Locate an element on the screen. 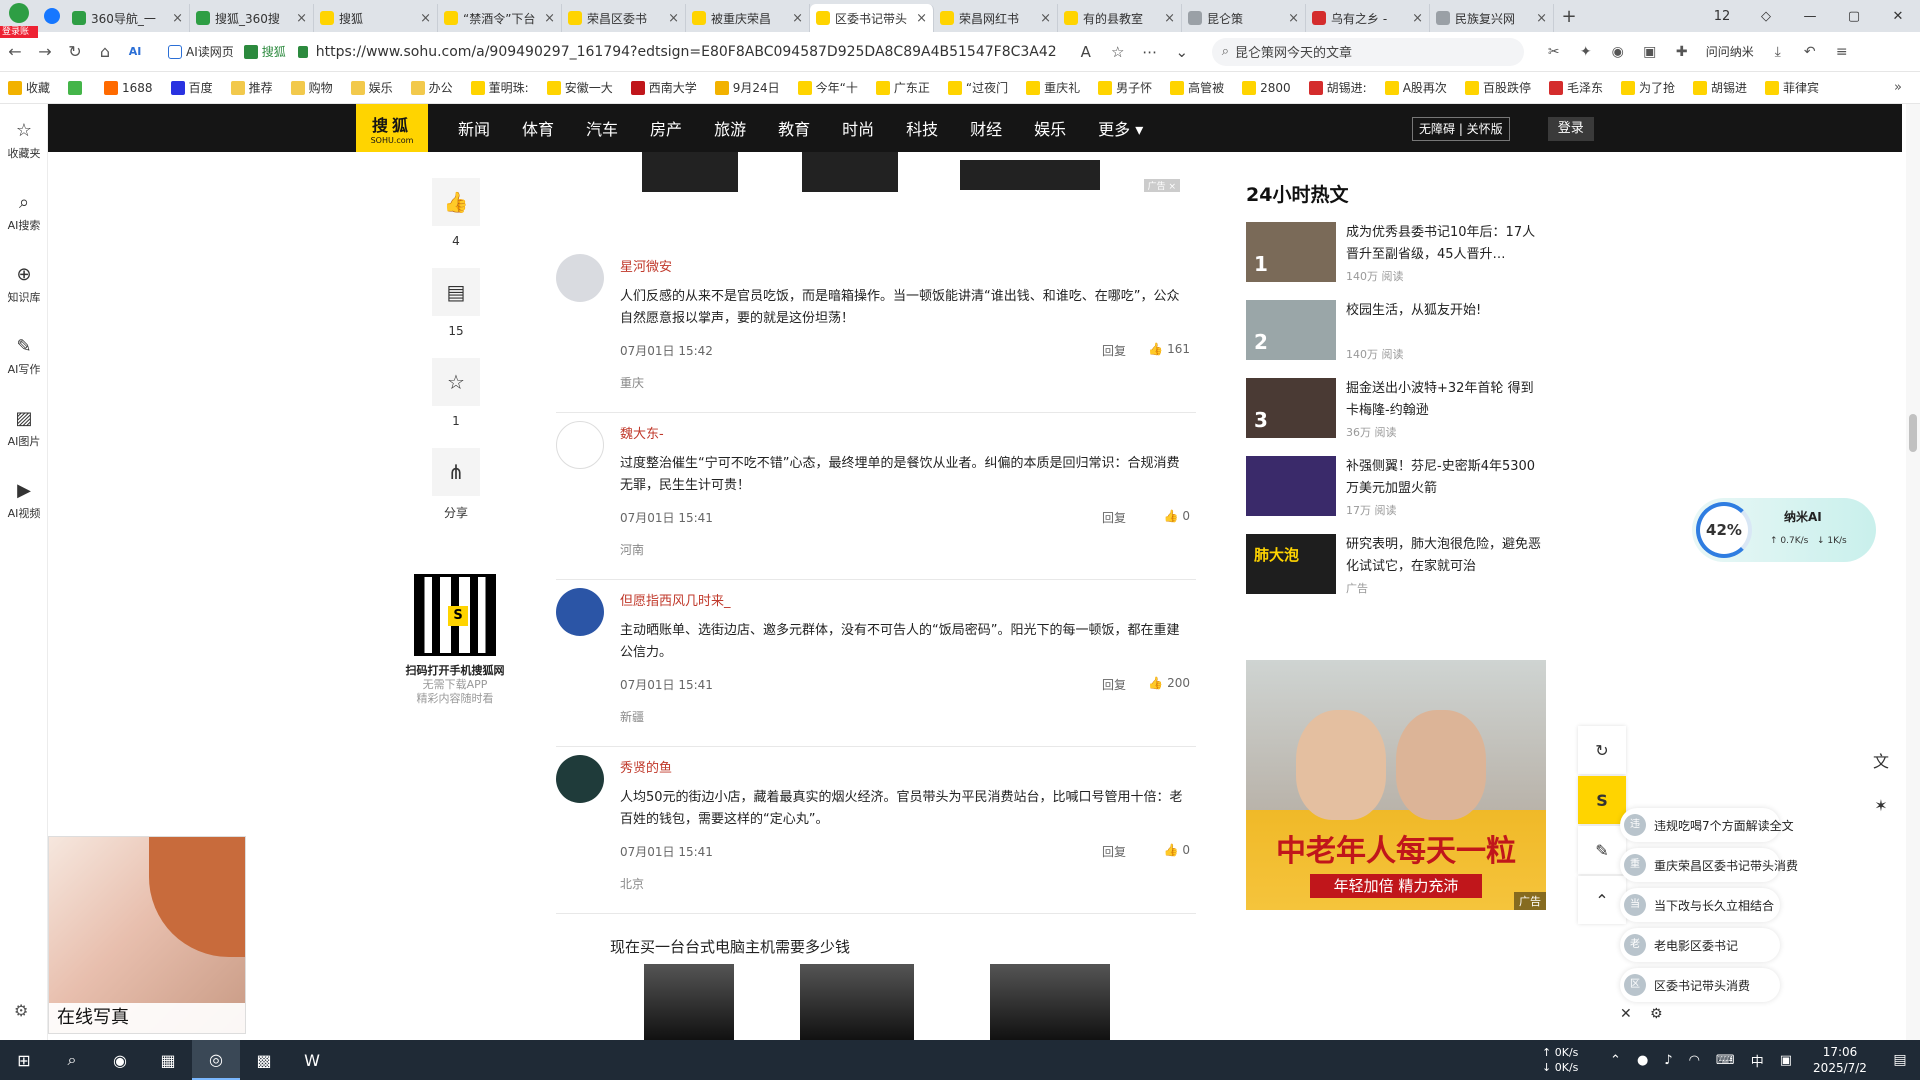 Image resolution: width=1920 pixels, height=1080 pixels. undo-icon: ↶ is located at coordinates (1810, 52).